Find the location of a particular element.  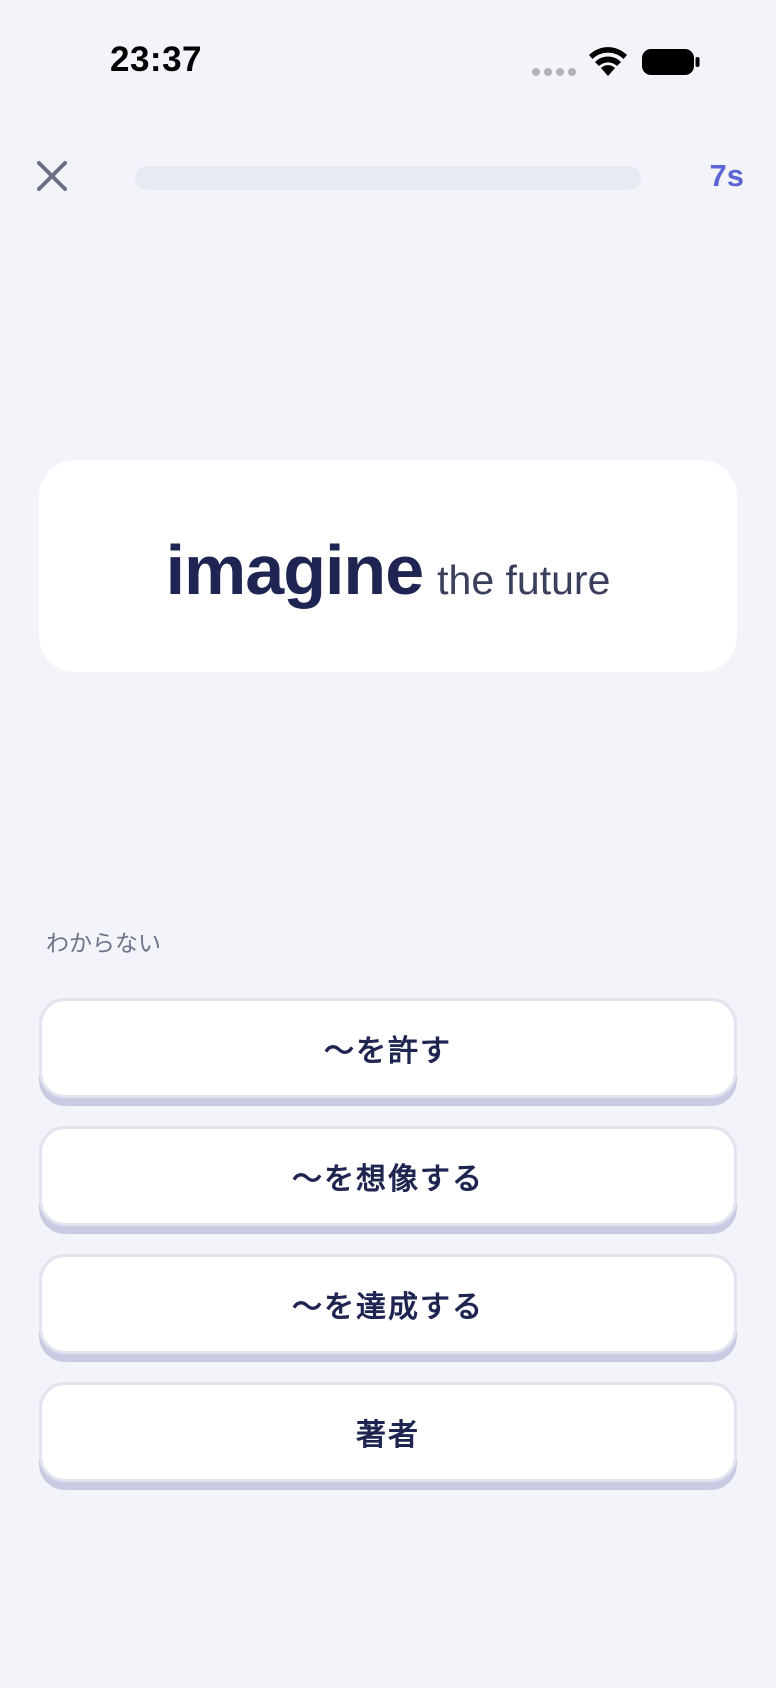

prompt-word: imagine is located at coordinates (295, 570).